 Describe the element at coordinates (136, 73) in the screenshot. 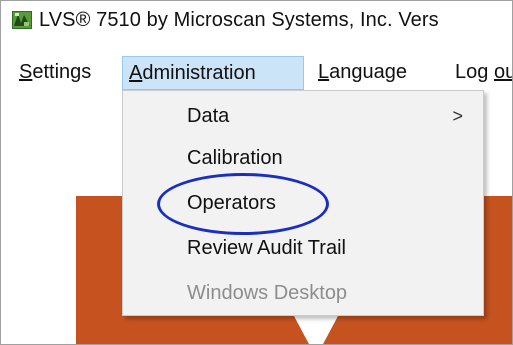

I see `menu-administration-accel: A` at that location.